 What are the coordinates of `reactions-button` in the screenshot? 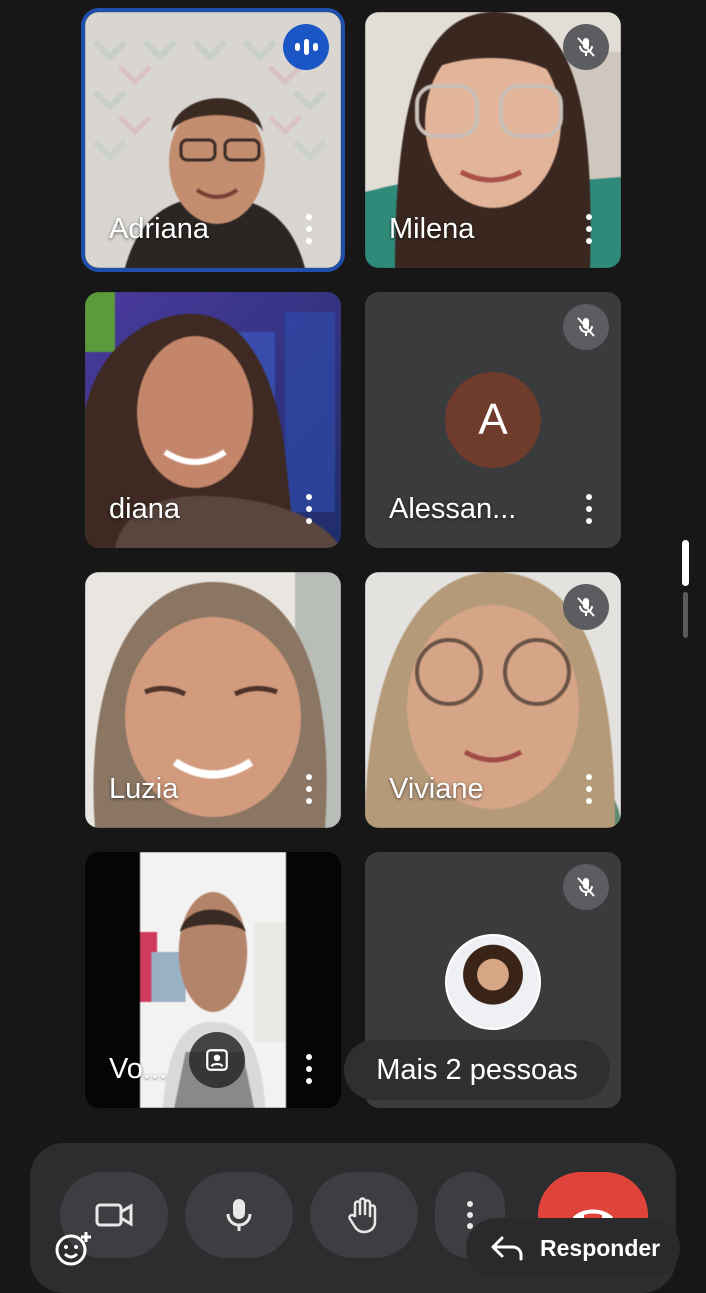 It's located at (73, 1249).